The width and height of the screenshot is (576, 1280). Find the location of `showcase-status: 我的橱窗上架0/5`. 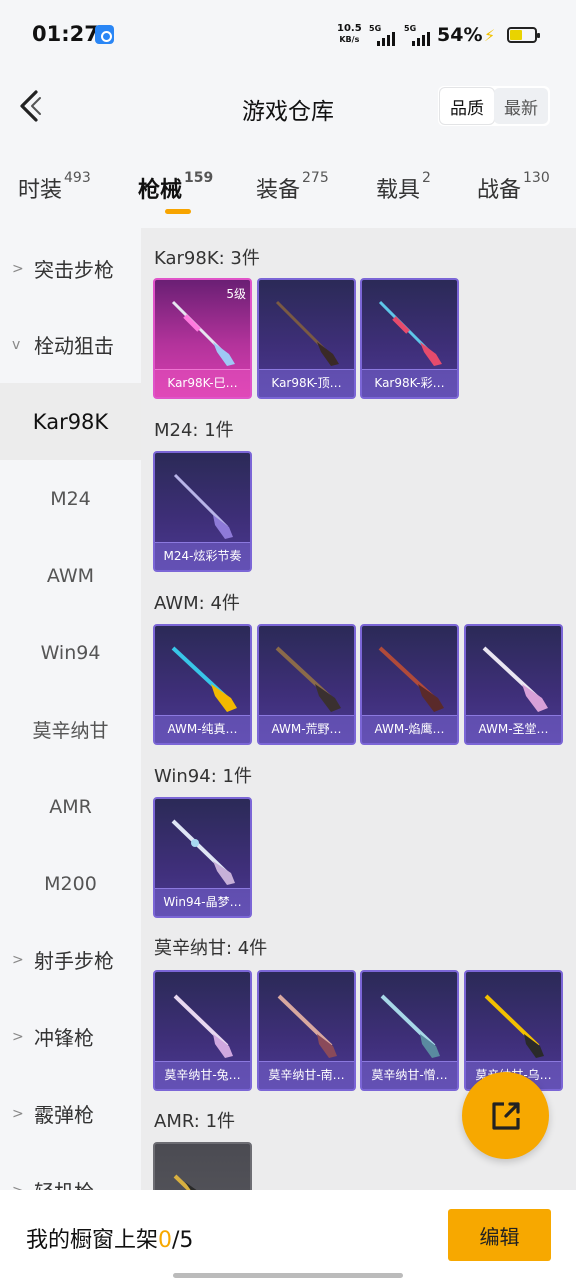

showcase-status: 我的橱窗上架0/5 is located at coordinates (110, 1240).